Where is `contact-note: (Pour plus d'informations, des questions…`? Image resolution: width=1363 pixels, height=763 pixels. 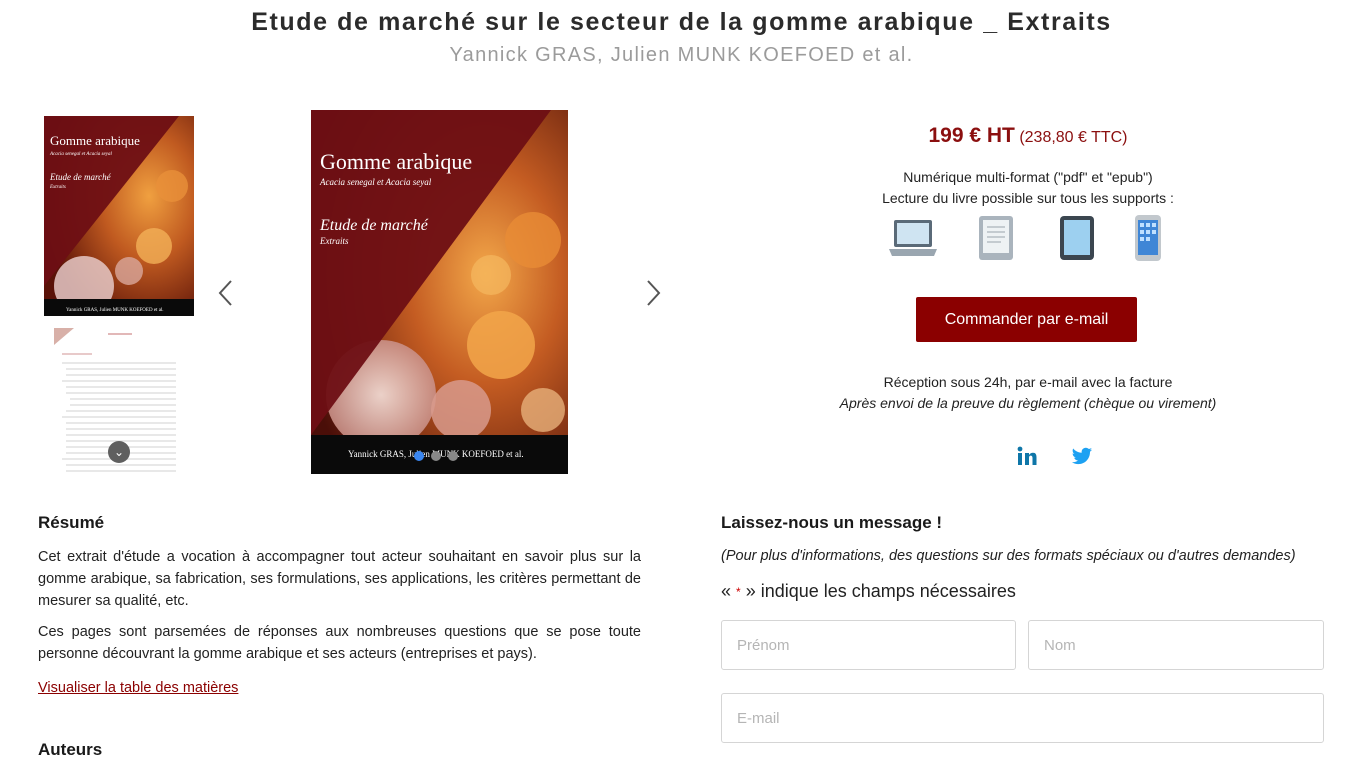 contact-note: (Pour plus d'informations, des questions… is located at coordinates (1008, 556).